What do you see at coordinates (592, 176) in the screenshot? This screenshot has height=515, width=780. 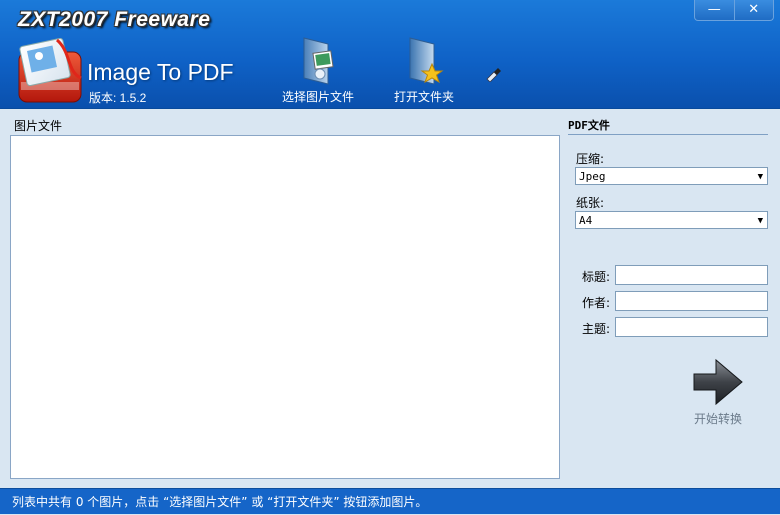 I see `compression-value: Jpeg` at bounding box center [592, 176].